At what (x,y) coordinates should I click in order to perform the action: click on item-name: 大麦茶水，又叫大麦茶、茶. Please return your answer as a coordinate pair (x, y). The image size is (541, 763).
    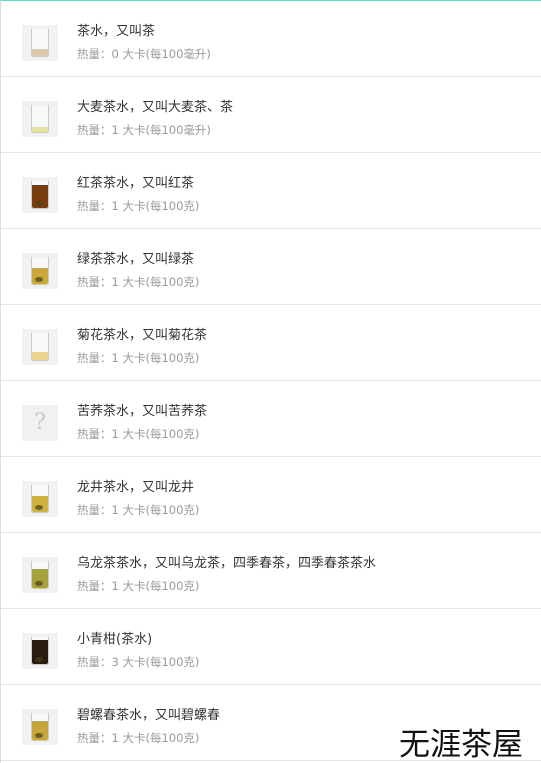
    Looking at the image, I should click on (155, 107).